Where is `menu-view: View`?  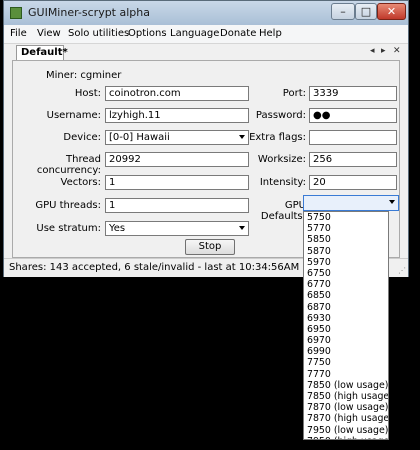
menu-view: View is located at coordinates (49, 33).